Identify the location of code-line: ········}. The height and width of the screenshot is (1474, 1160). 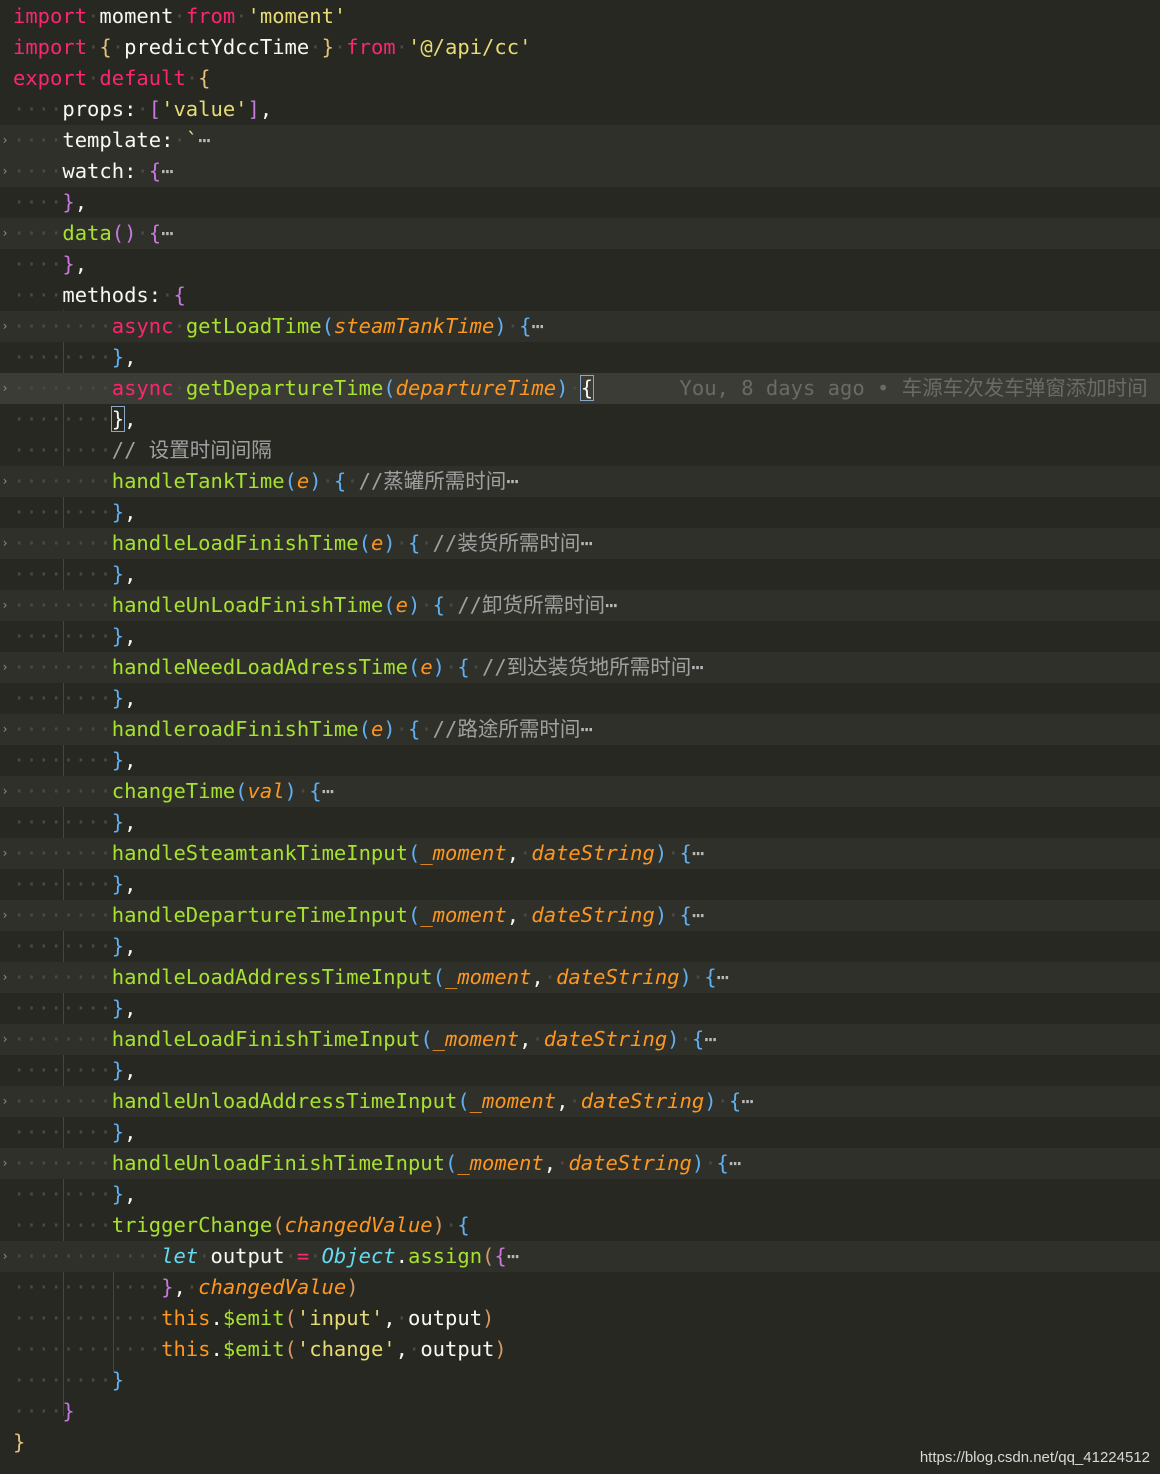
(580, 1380).